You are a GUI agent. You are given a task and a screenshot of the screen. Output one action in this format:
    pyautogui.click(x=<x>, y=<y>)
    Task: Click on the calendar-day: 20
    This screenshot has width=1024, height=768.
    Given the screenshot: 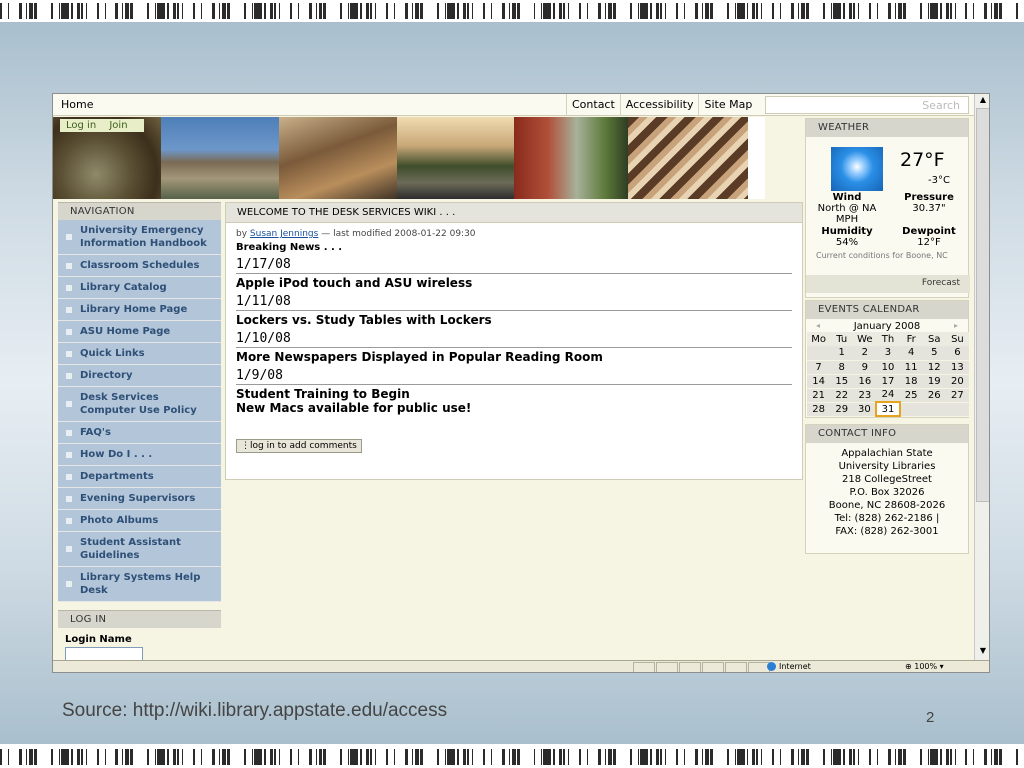 What is the action you would take?
    pyautogui.click(x=957, y=381)
    